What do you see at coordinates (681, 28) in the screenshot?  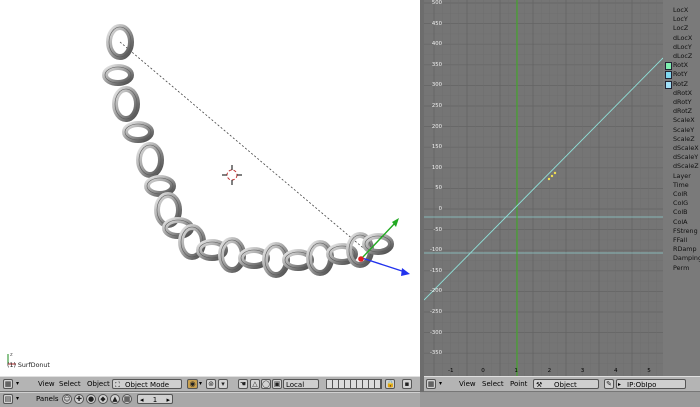 I see `channel-locz: LocZ` at bounding box center [681, 28].